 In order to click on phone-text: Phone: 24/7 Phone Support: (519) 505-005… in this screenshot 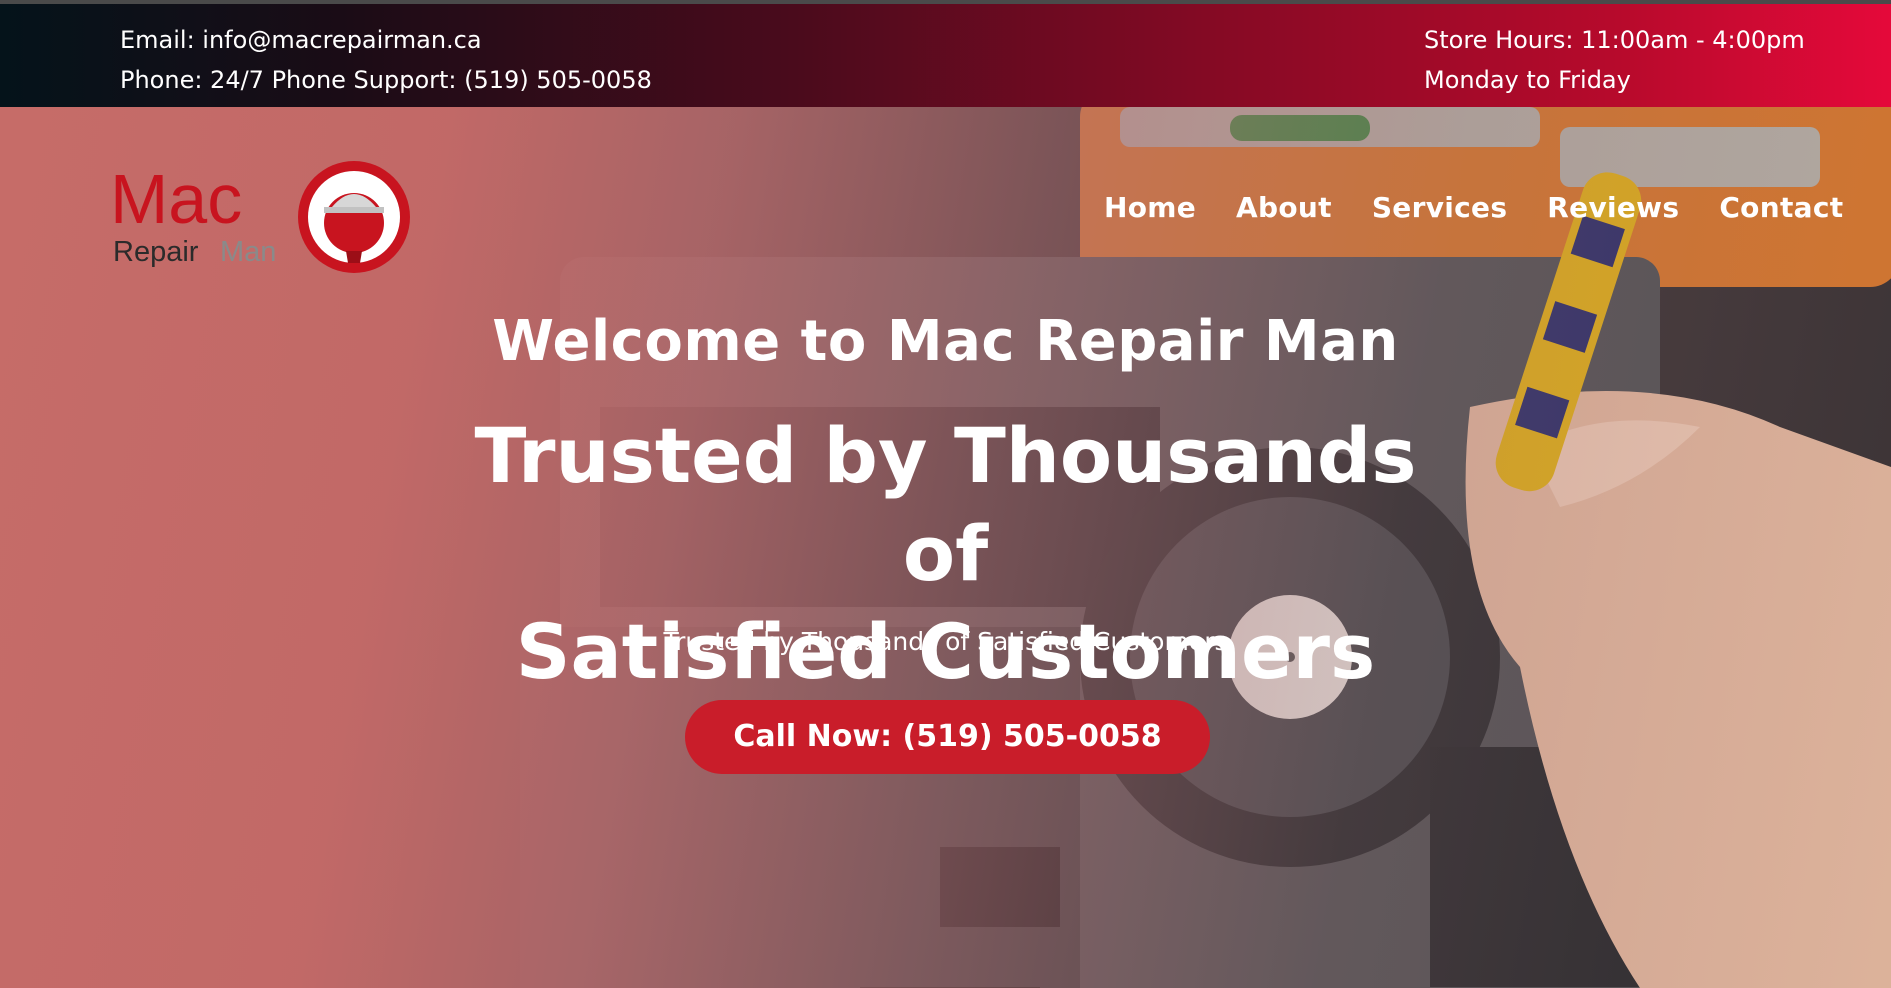, I will do `click(386, 80)`.